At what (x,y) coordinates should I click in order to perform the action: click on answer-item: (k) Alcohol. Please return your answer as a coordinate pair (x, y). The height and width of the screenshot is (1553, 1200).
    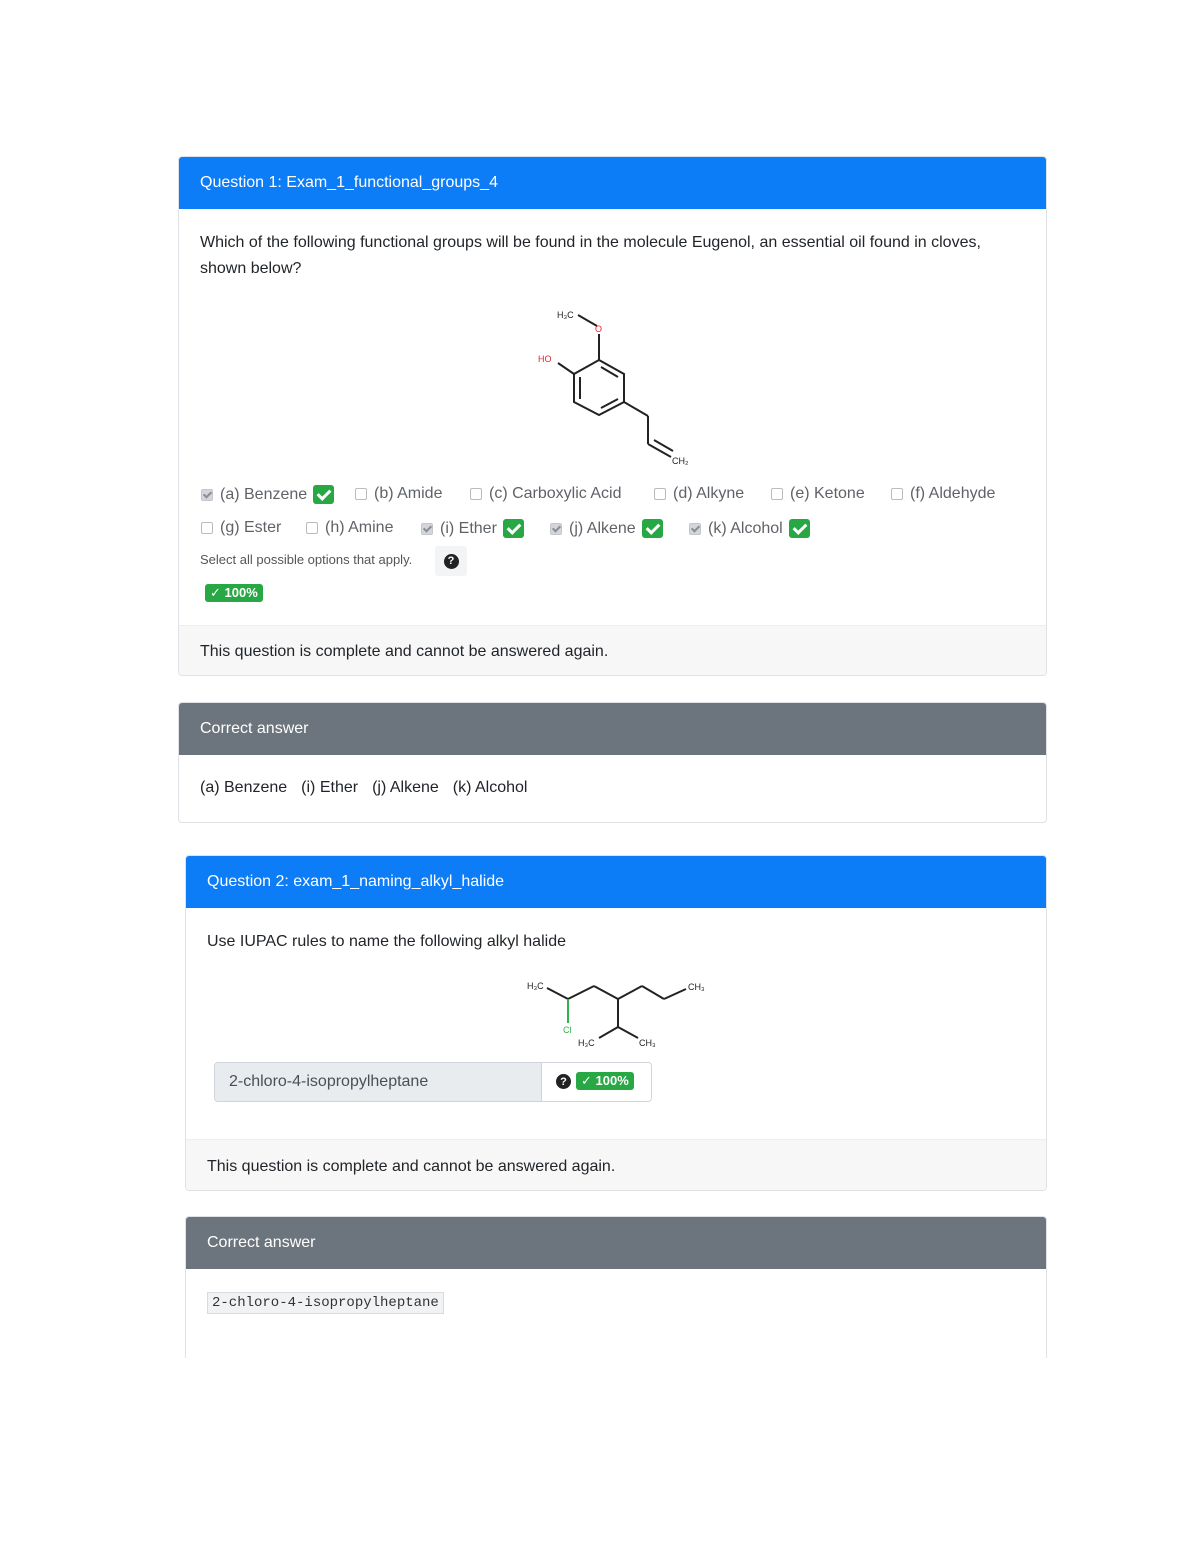
    Looking at the image, I should click on (490, 787).